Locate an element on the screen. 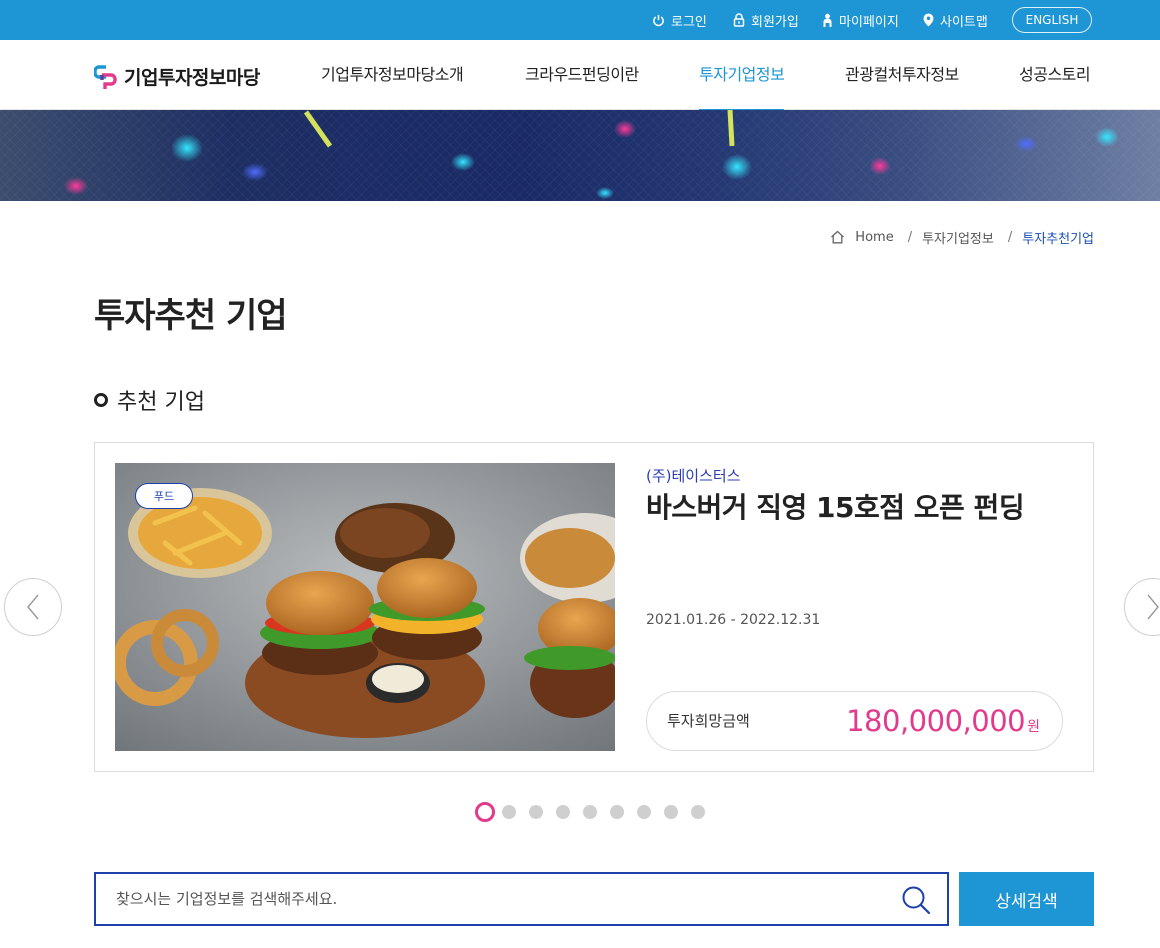 This screenshot has width=1160, height=948. nav-about: 기업투자정보마당소개 is located at coordinates (392, 75).